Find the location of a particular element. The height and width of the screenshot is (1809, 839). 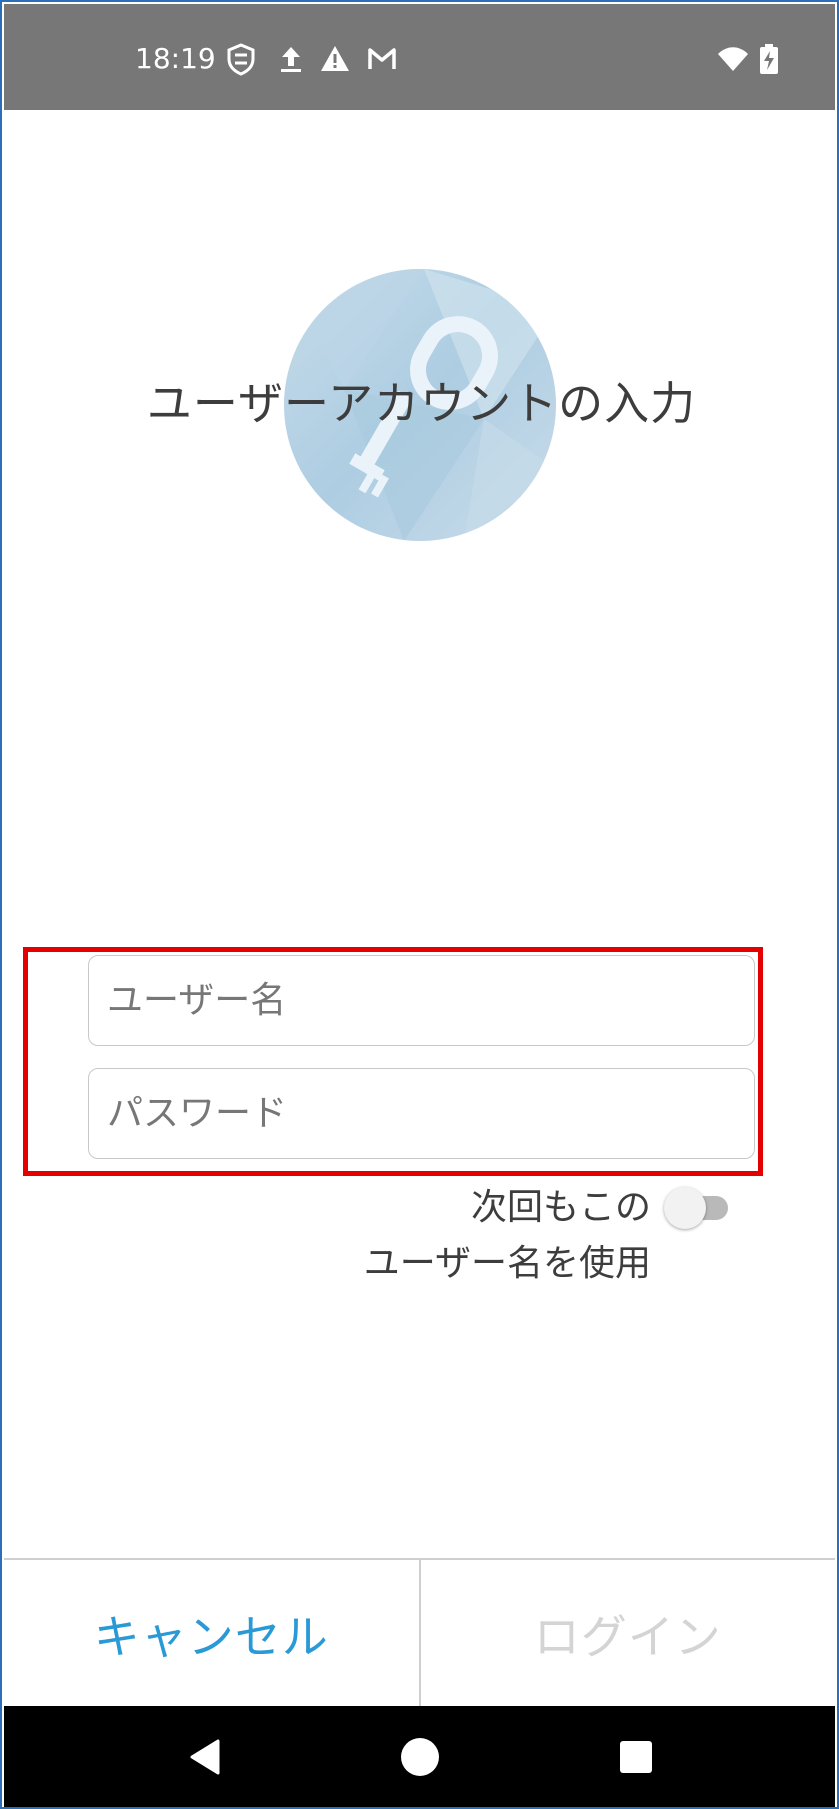

toggle-thumb is located at coordinates (685, 1208).